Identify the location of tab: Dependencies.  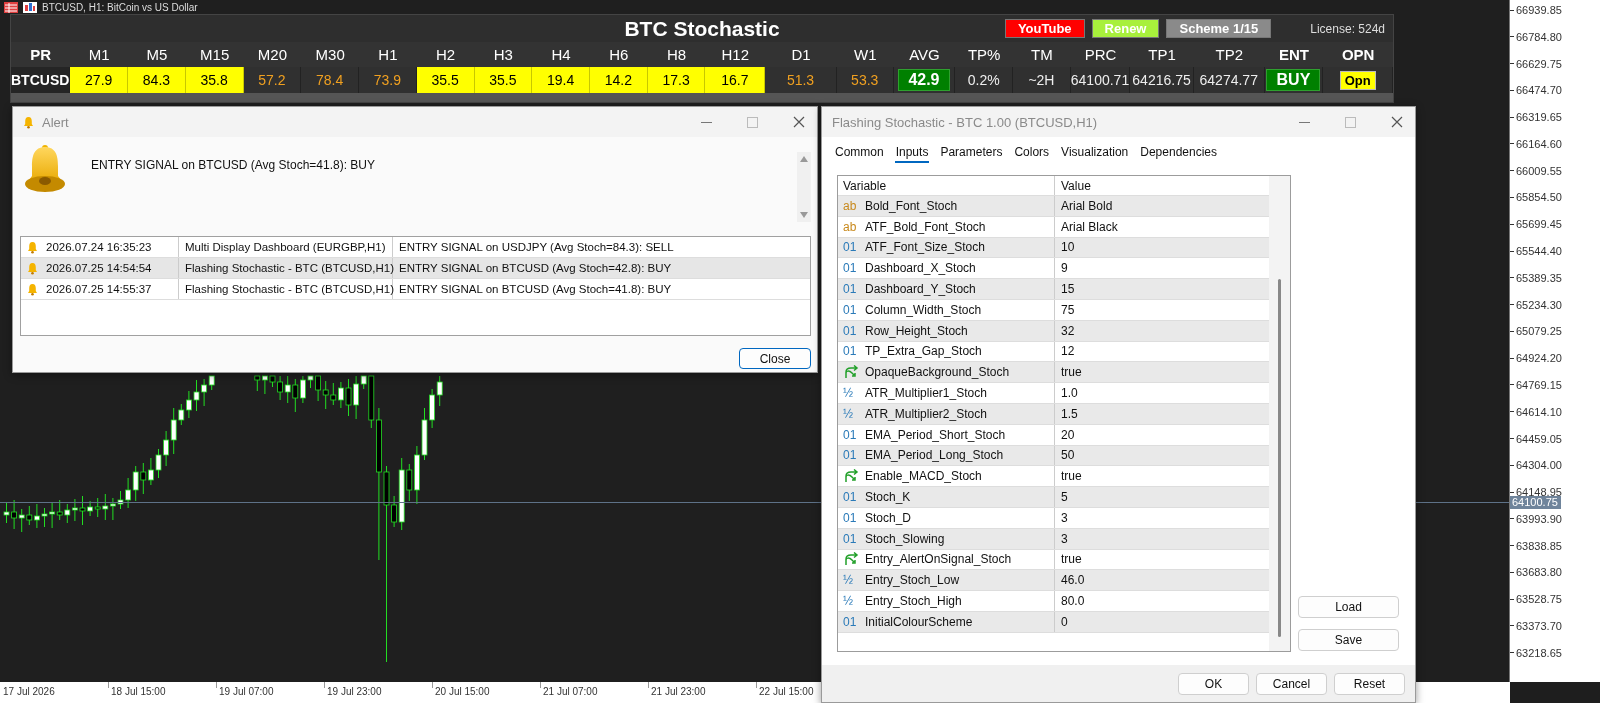
(1178, 154).